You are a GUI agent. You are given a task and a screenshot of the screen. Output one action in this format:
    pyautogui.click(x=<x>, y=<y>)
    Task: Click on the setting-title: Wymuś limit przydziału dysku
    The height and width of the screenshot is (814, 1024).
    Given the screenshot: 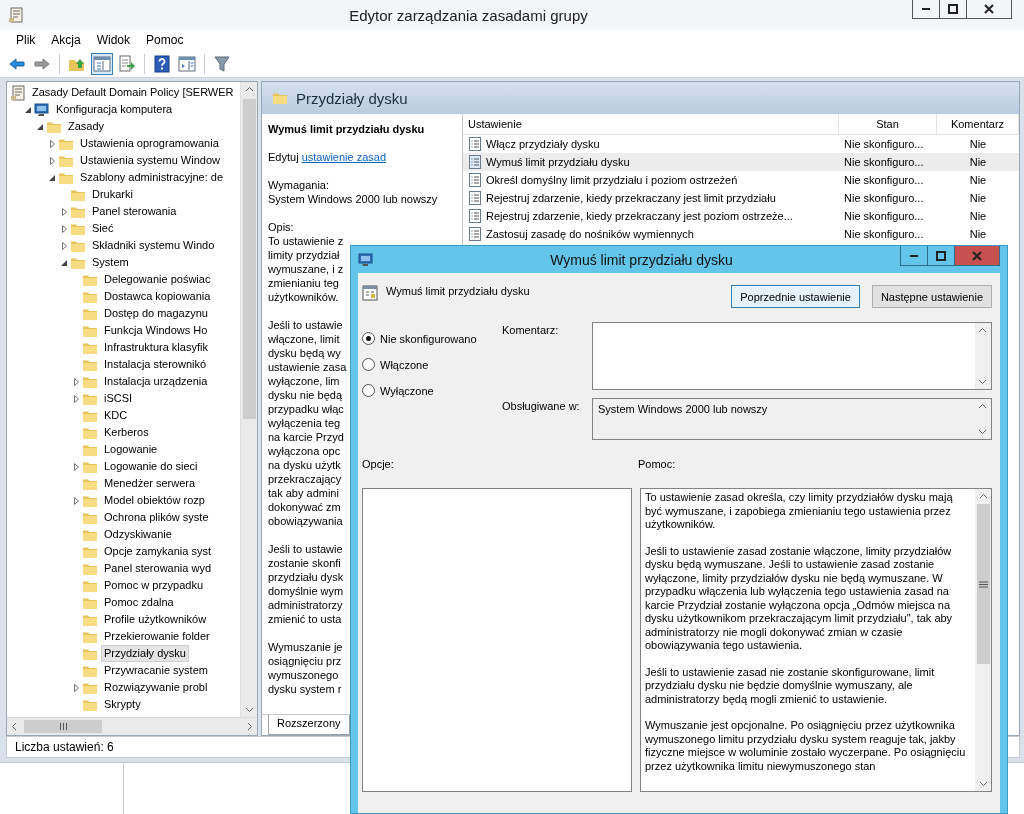 What is the action you would take?
    pyautogui.click(x=347, y=129)
    